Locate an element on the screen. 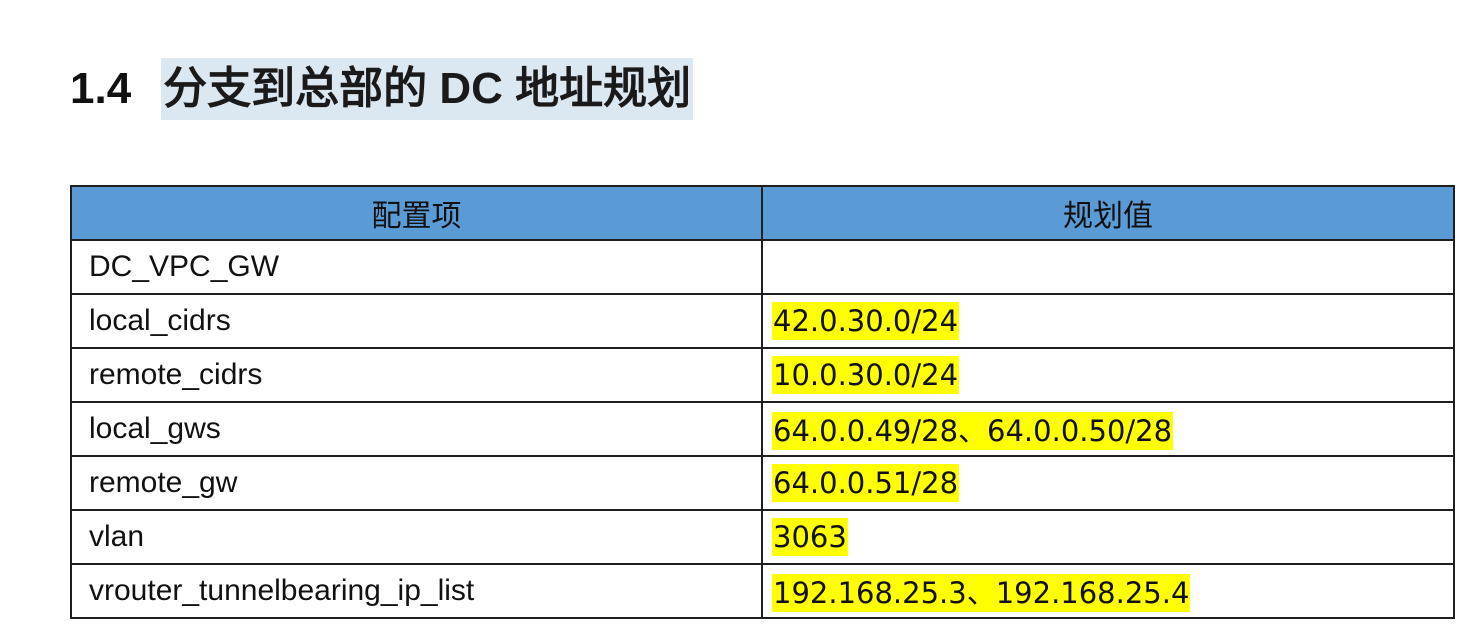 The image size is (1474, 631). table-row: DC_VPC_GW is located at coordinates (762, 267).